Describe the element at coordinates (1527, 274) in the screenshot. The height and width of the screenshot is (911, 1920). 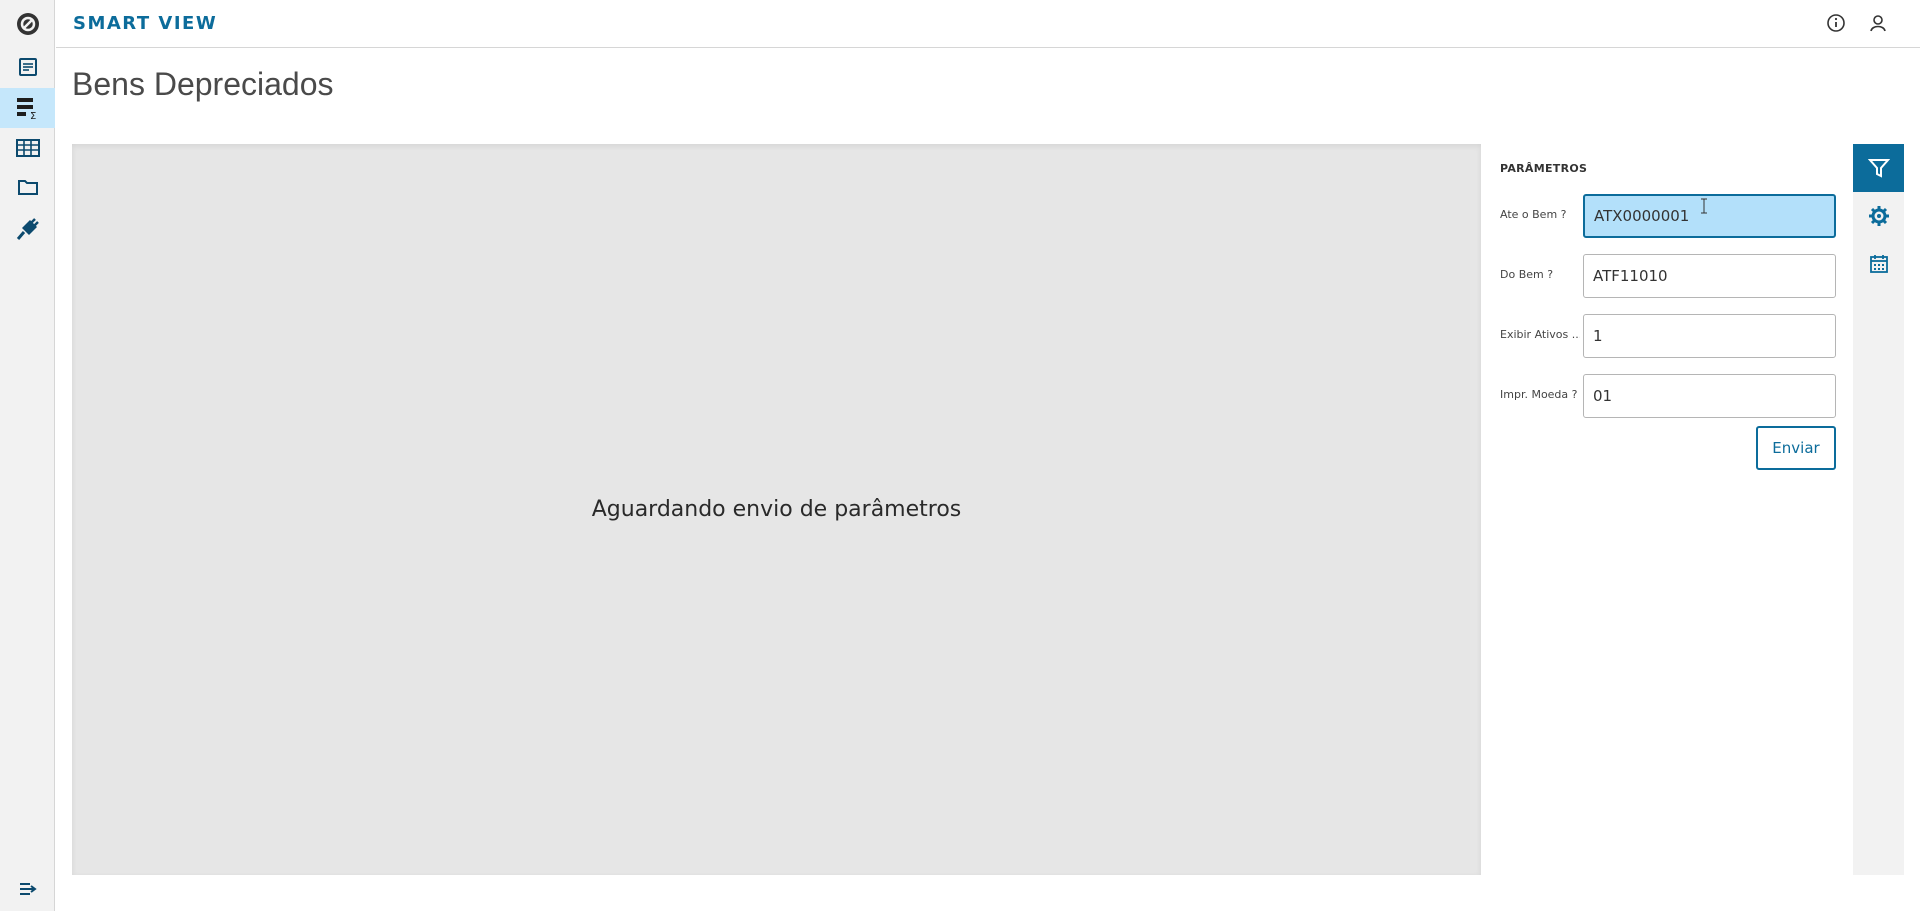
I see `param-label: Do Bem ?` at that location.